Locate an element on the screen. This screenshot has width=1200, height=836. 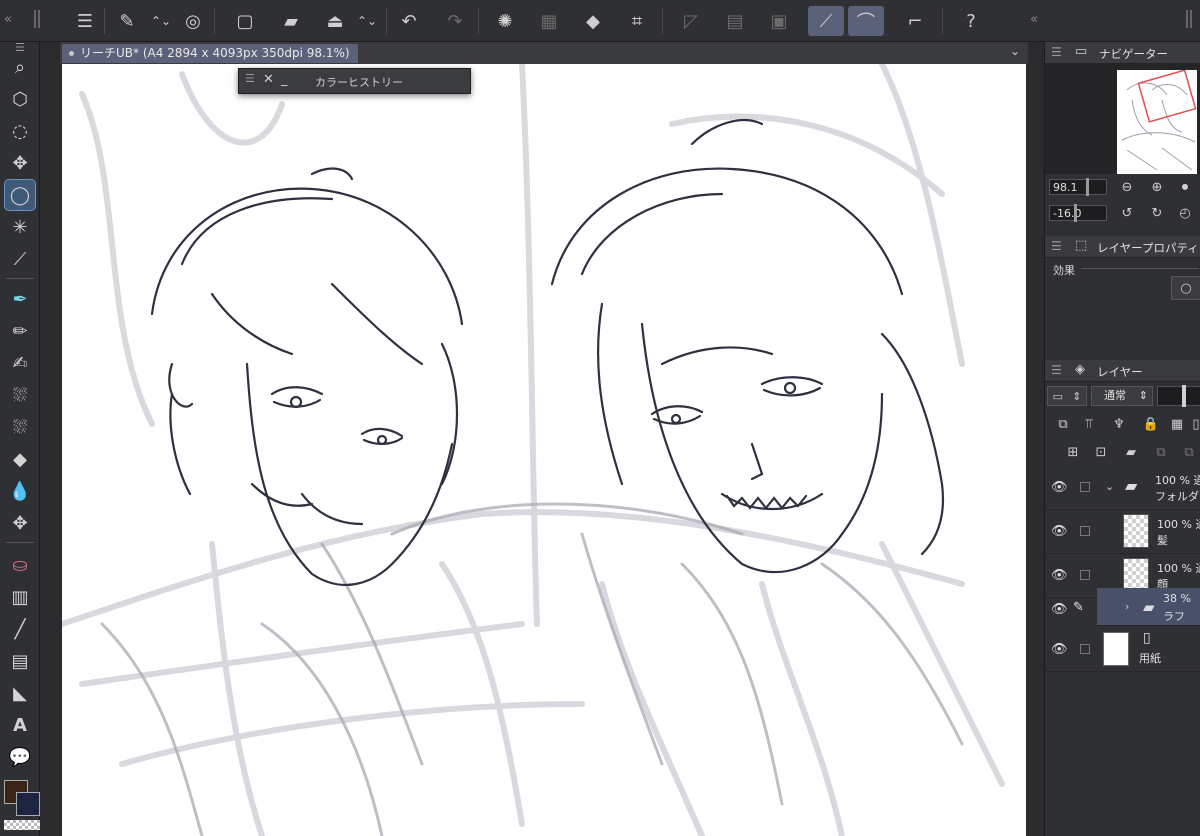
selection-tool-icon: ◌ is located at coordinates (20, 131).